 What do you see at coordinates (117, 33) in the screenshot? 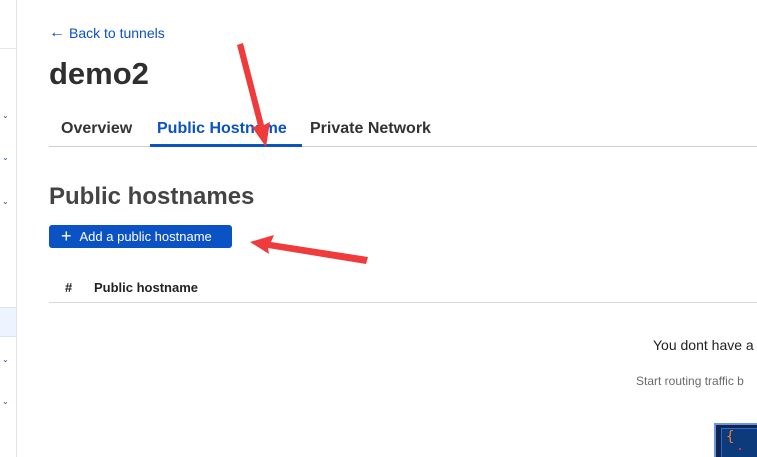
I see `back-link-label: Back to tunnels` at bounding box center [117, 33].